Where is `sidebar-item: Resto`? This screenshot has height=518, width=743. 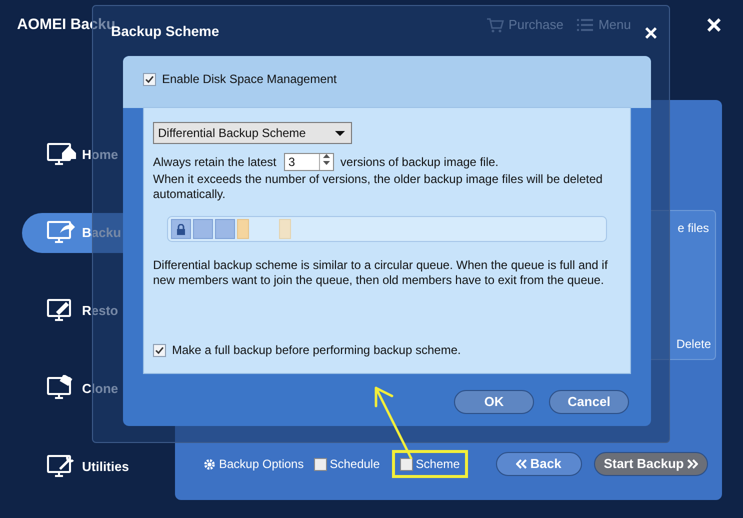
sidebar-item: Resto is located at coordinates (98, 311).